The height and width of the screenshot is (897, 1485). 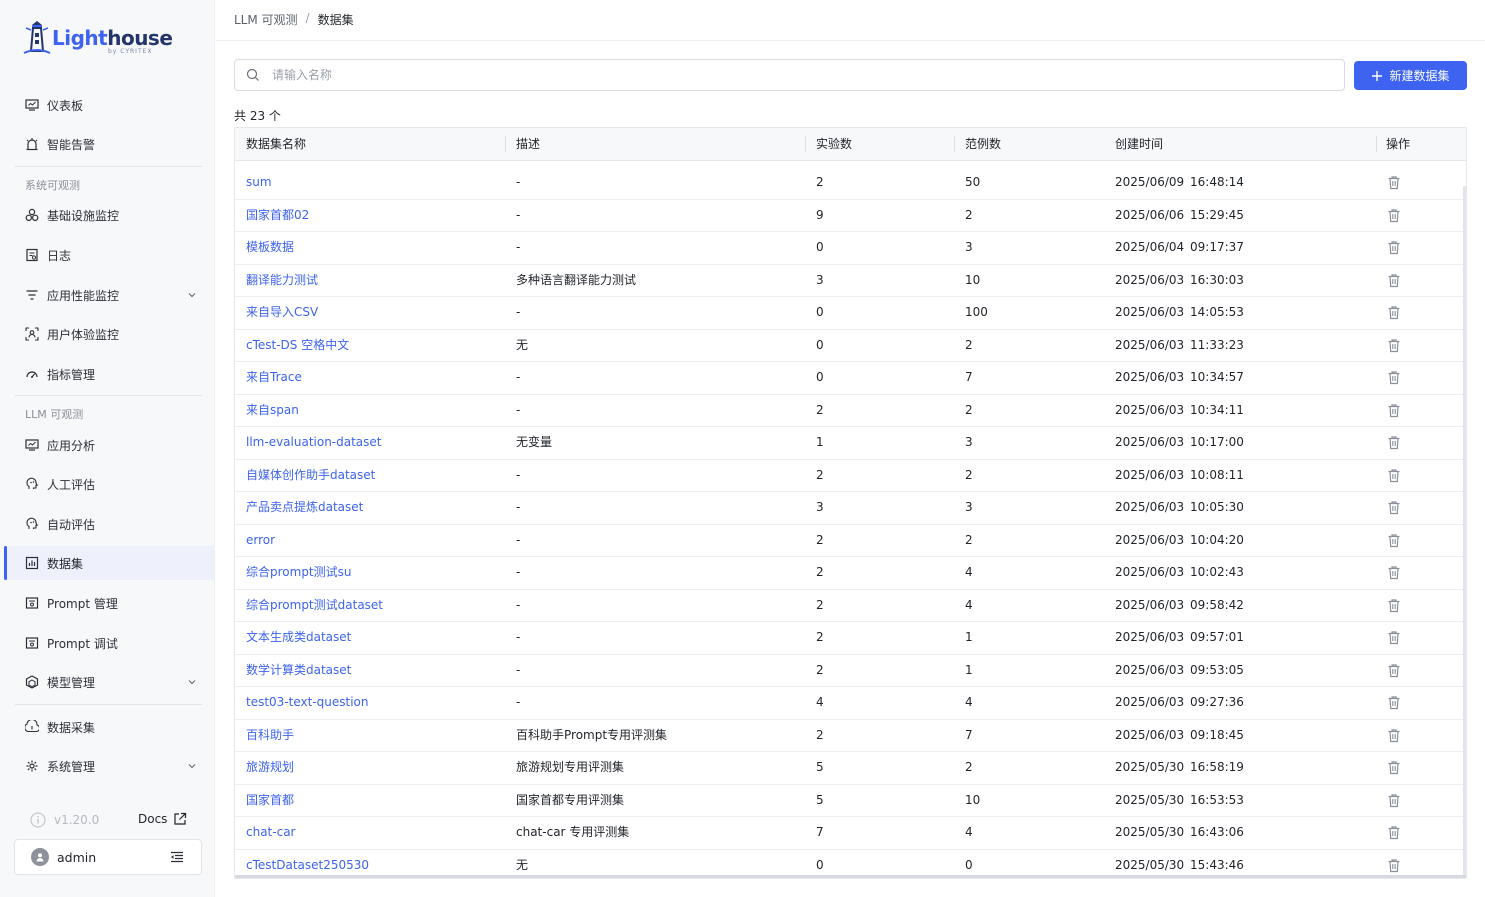 I want to click on nav-human-eval: 人工评估, so click(x=109, y=484).